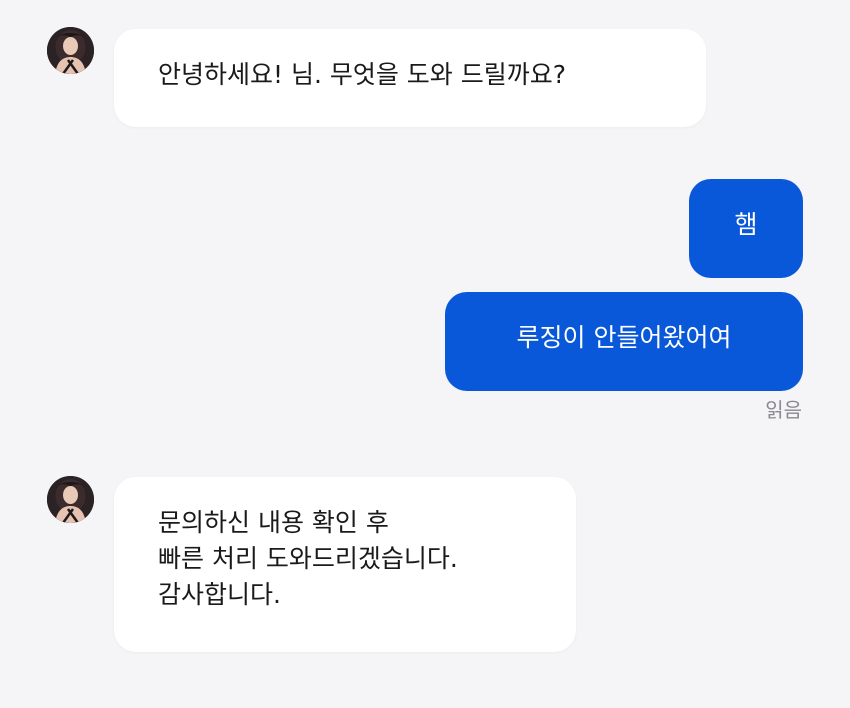 The image size is (850, 708). Describe the element at coordinates (410, 78) in the screenshot. I see `agent-message-bubble: 안녕하세요! 님. 무엇을 도와 드릴까요?` at that location.